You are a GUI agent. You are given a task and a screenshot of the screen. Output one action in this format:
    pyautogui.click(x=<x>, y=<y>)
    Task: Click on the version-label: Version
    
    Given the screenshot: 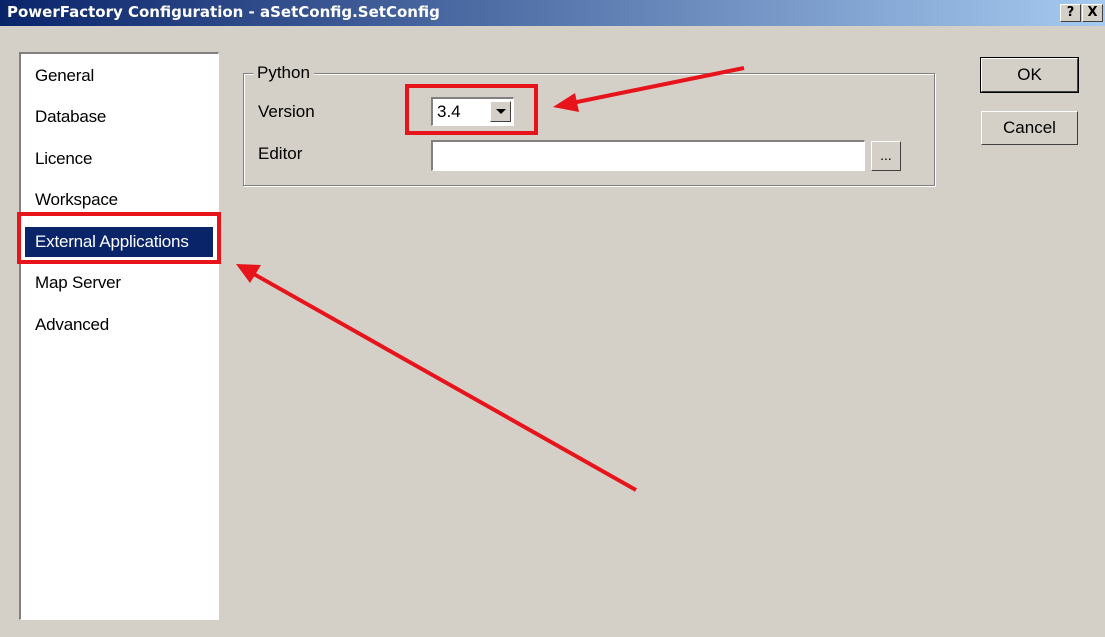 What is the action you would take?
    pyautogui.click(x=286, y=111)
    